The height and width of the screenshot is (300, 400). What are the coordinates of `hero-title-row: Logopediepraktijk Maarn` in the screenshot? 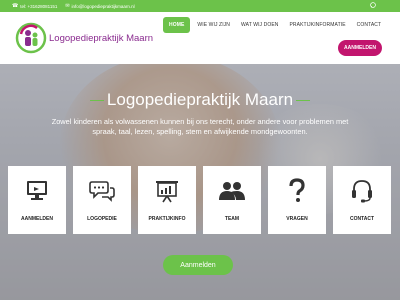 It's located at (200, 100).